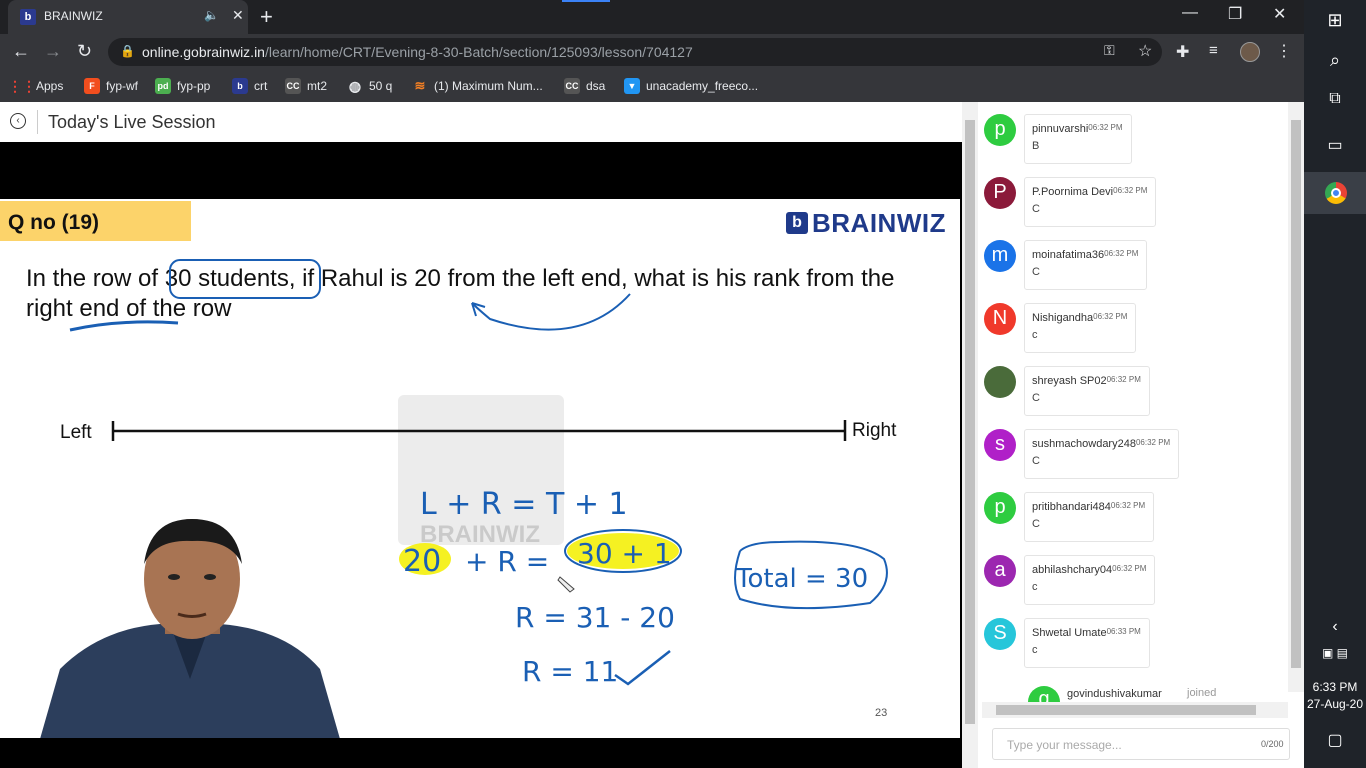 This screenshot has width=1366, height=768. What do you see at coordinates (238, 15) in the screenshot?
I see `close-tab-icon: ✕` at bounding box center [238, 15].